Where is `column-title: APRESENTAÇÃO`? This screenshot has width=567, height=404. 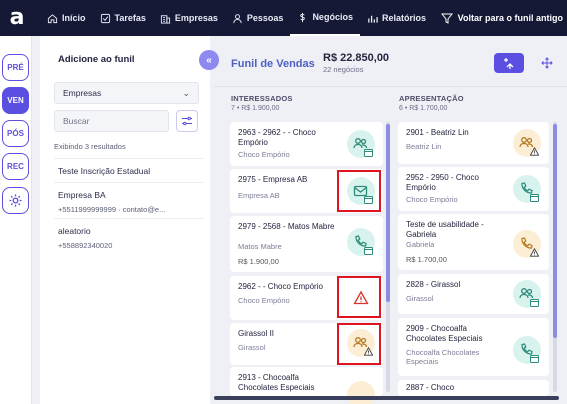
column-title: APRESENTAÇÃO is located at coordinates (431, 98).